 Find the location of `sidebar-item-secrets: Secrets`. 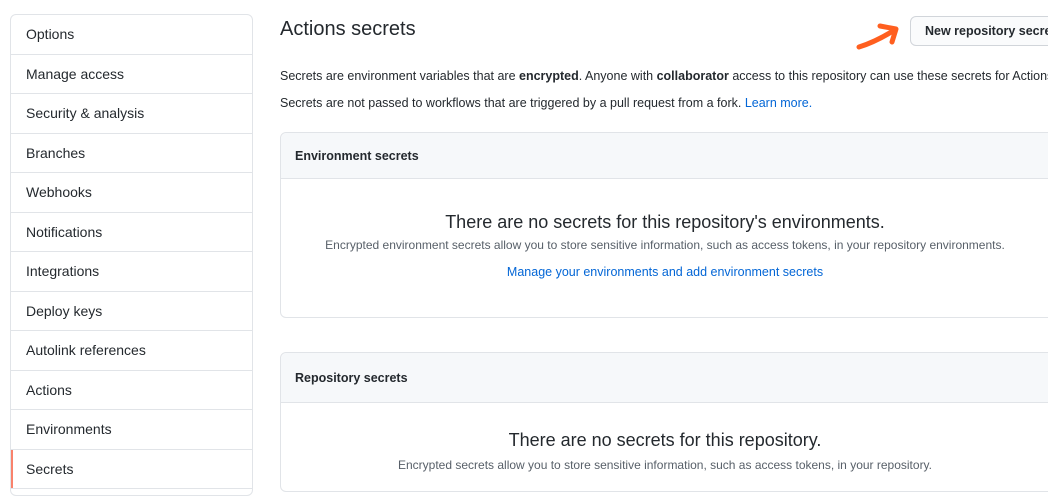

sidebar-item-secrets: Secrets is located at coordinates (131, 469).